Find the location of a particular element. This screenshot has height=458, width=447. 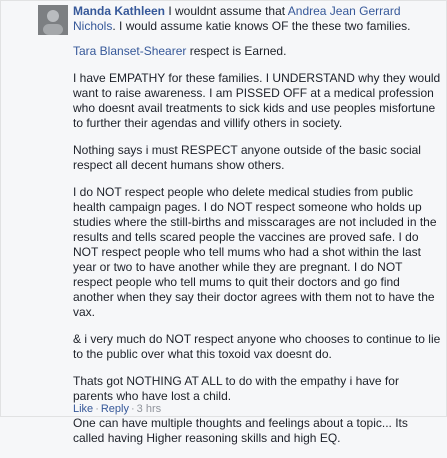

mention-link-2: Tara Blanset-Shearer is located at coordinates (129, 51).